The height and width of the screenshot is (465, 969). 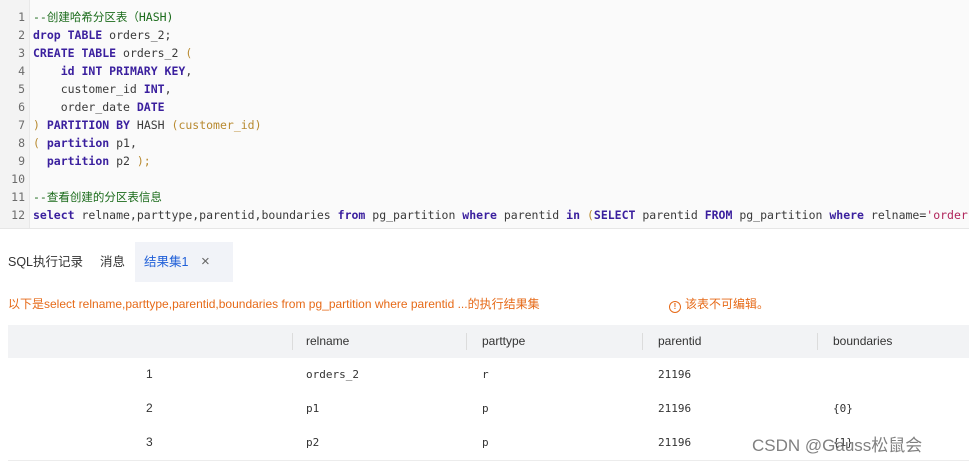 What do you see at coordinates (947, 215) in the screenshot?
I see `code-string: 'orders_2'` at bounding box center [947, 215].